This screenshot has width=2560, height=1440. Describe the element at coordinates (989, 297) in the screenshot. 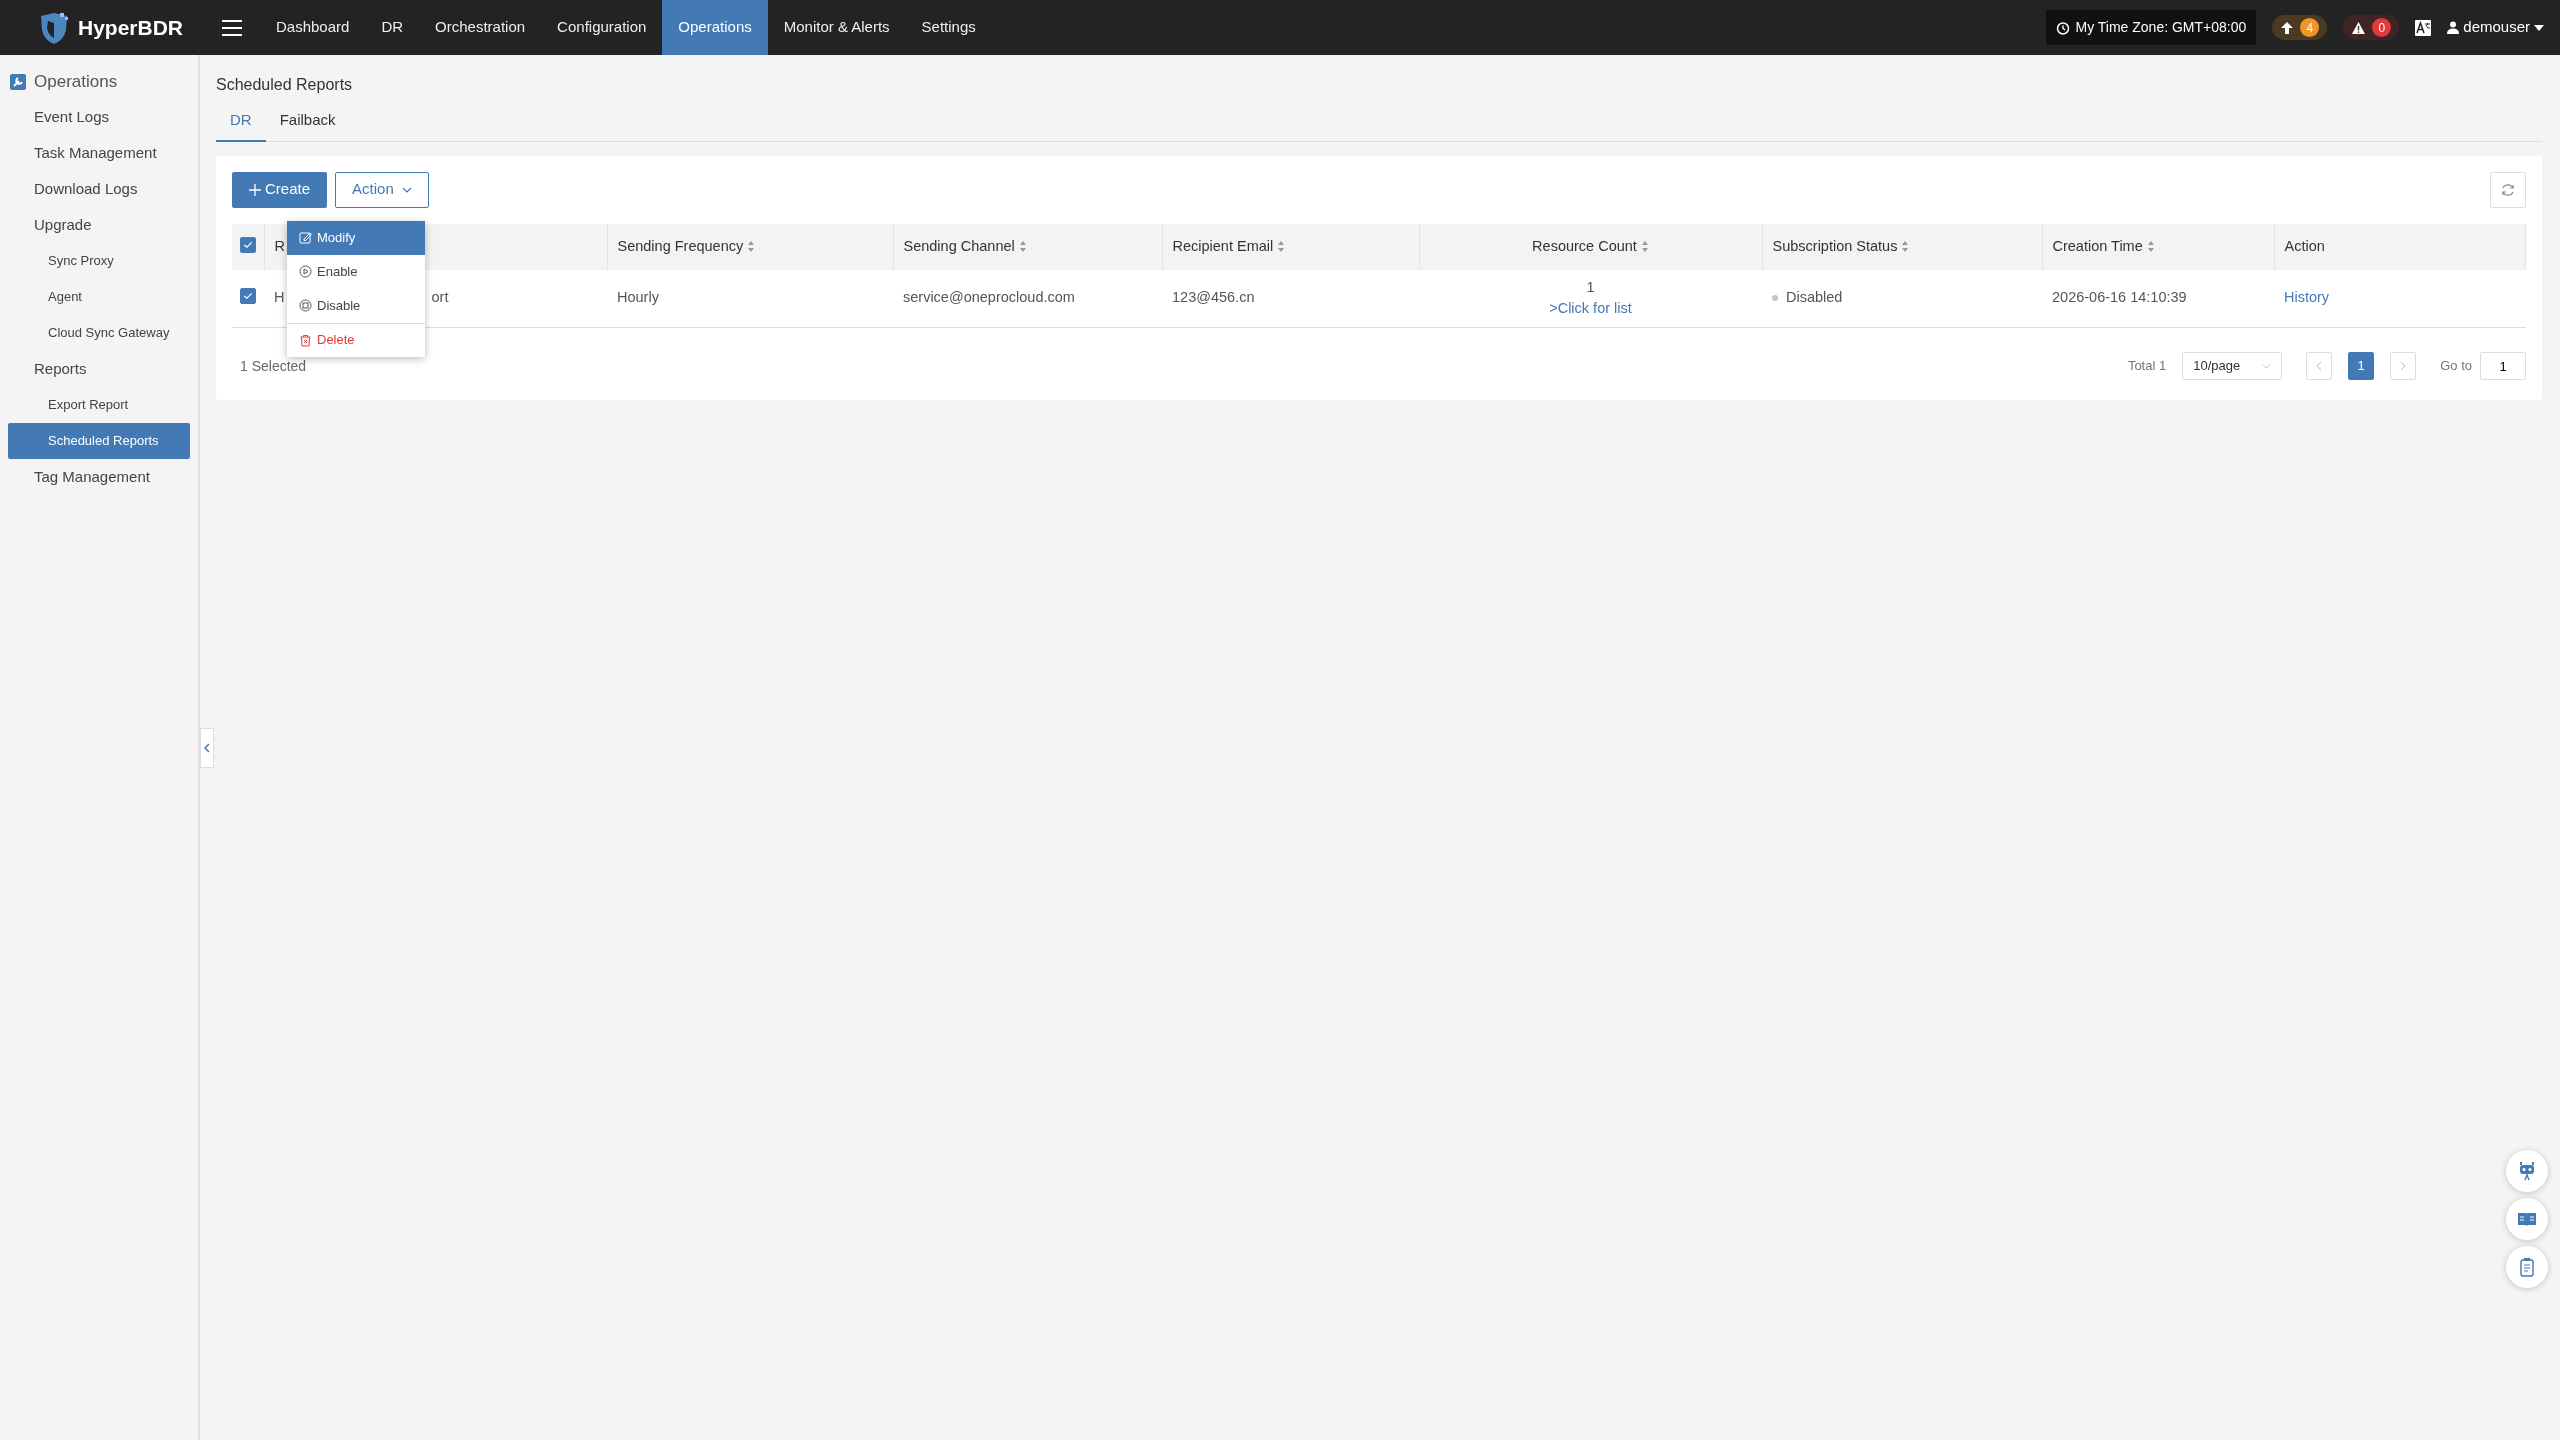

I see `table-cell: service@oneprocloud.com` at that location.